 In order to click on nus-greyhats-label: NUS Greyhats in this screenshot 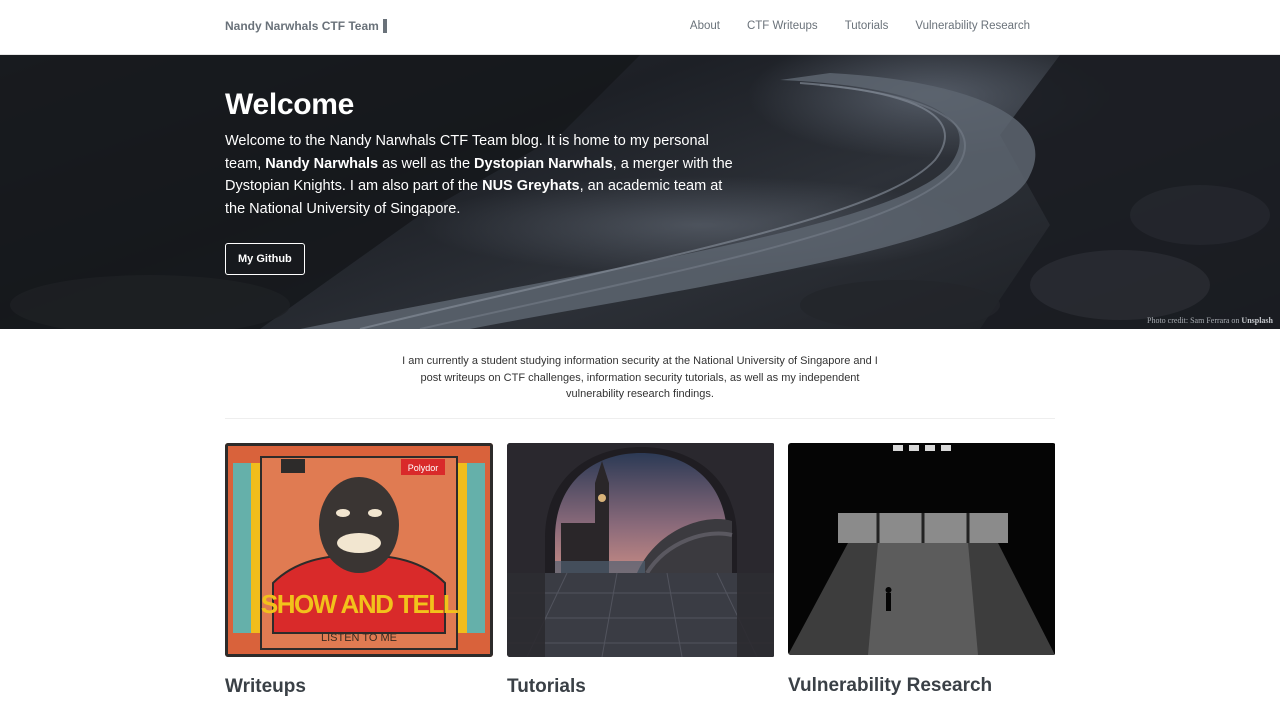, I will do `click(531, 186)`.